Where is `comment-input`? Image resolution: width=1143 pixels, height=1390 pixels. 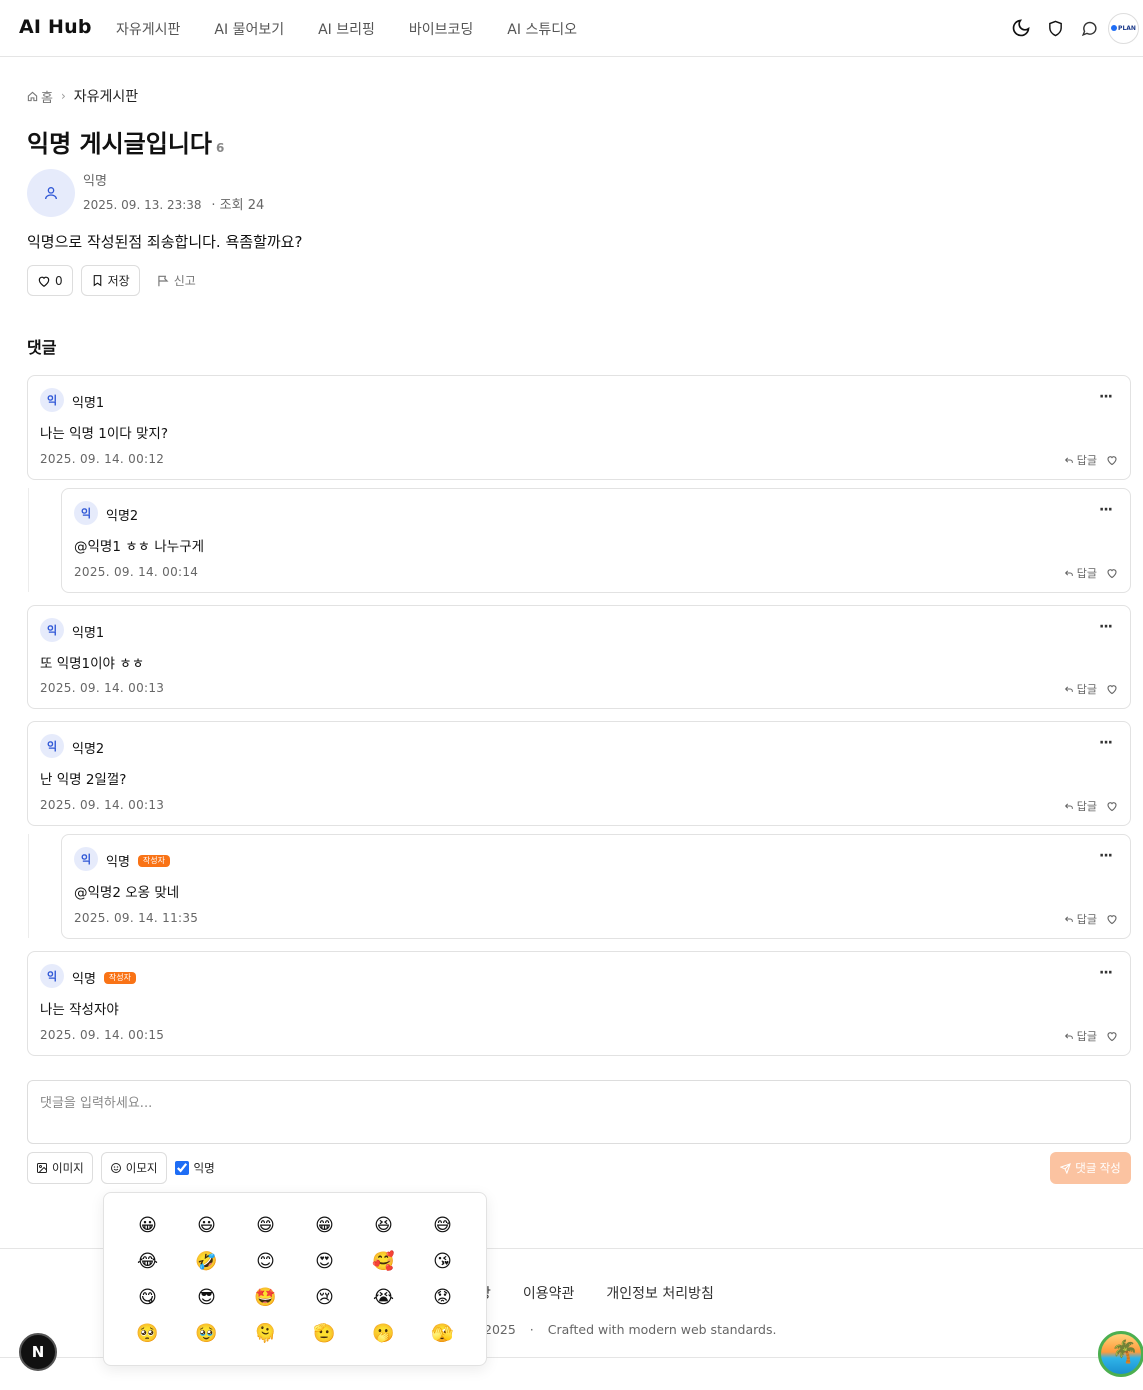
comment-input is located at coordinates (579, 1112).